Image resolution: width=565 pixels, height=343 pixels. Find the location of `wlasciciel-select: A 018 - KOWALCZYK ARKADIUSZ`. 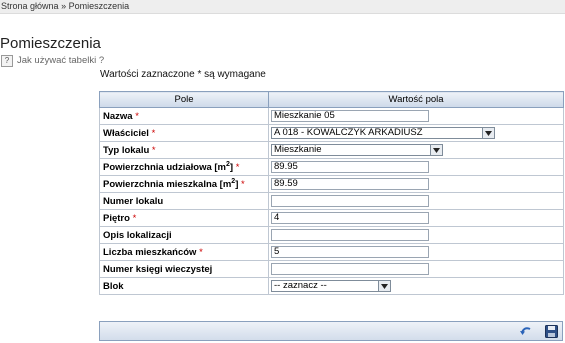

wlasciciel-select: A 018 - KOWALCZYK ARKADIUSZ is located at coordinates (383, 133).